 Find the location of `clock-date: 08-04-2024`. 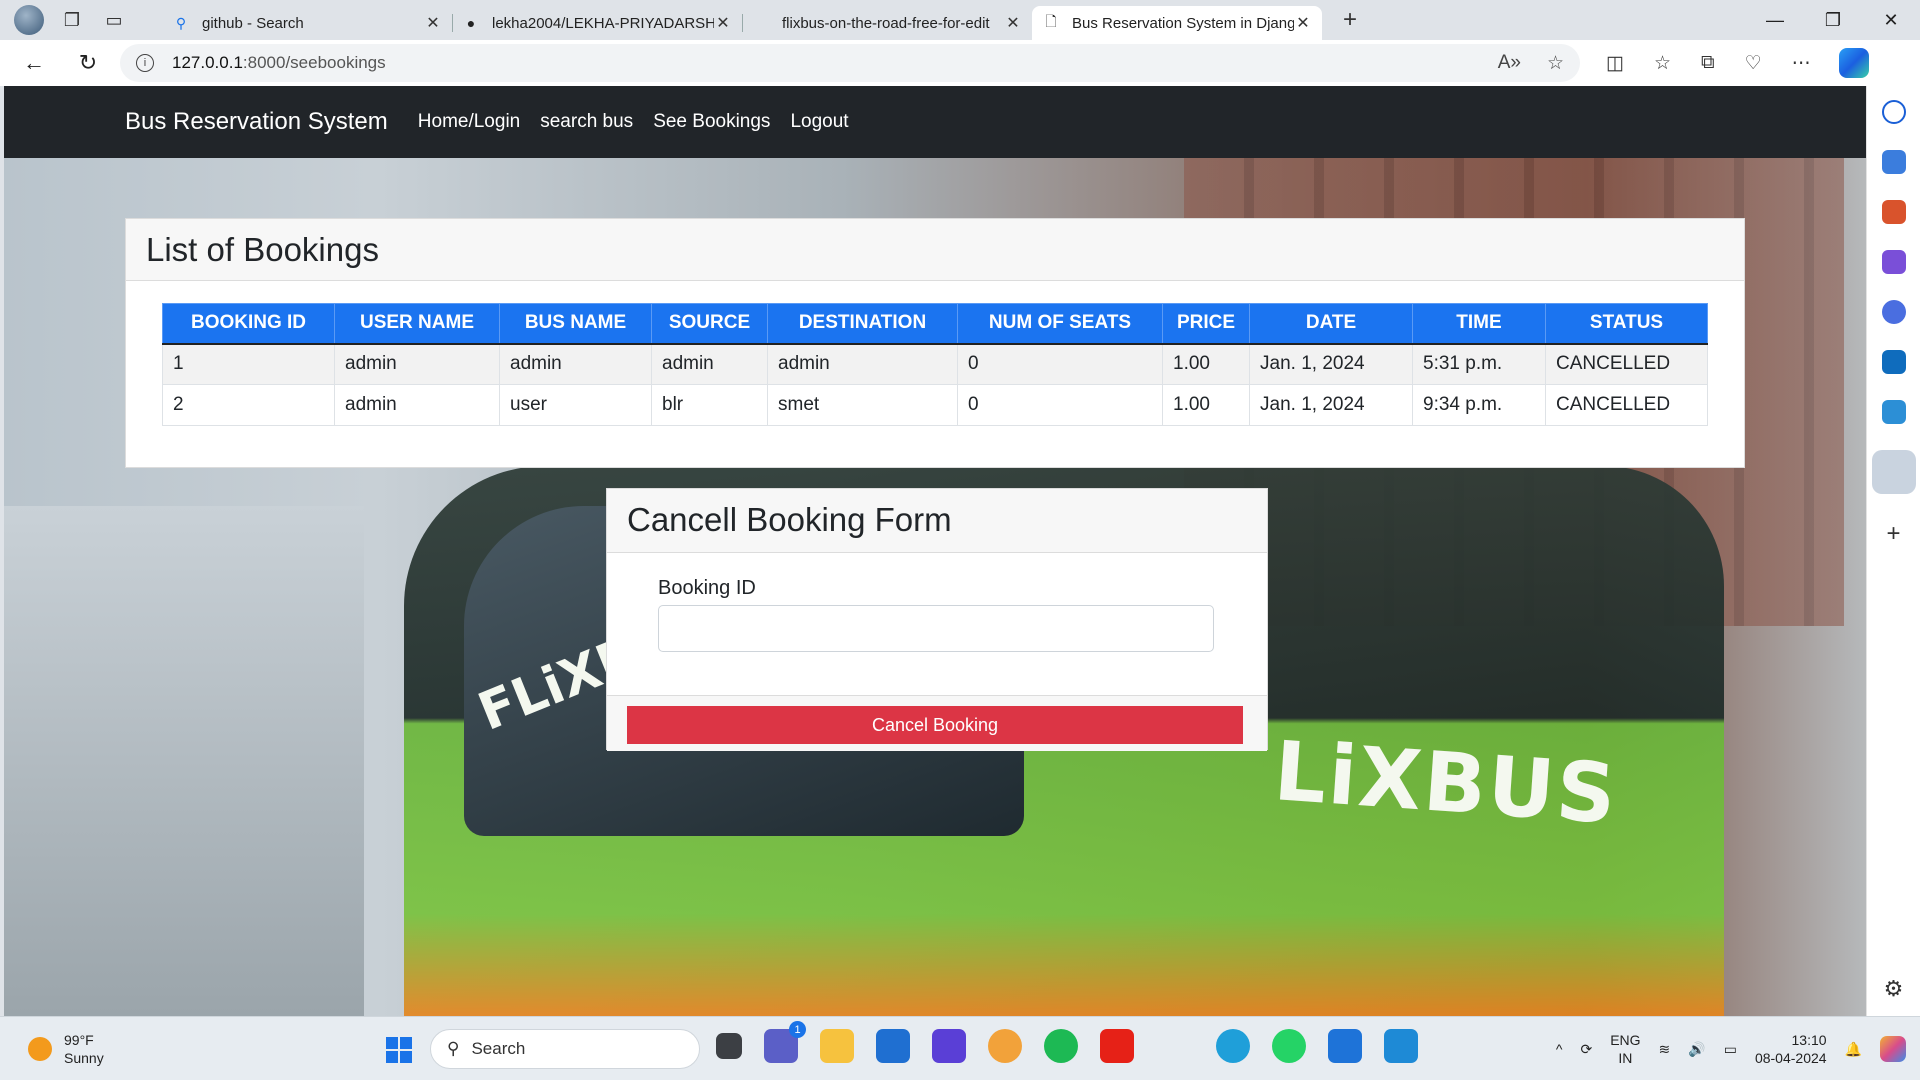

clock-date: 08-04-2024 is located at coordinates (1790, 1058).